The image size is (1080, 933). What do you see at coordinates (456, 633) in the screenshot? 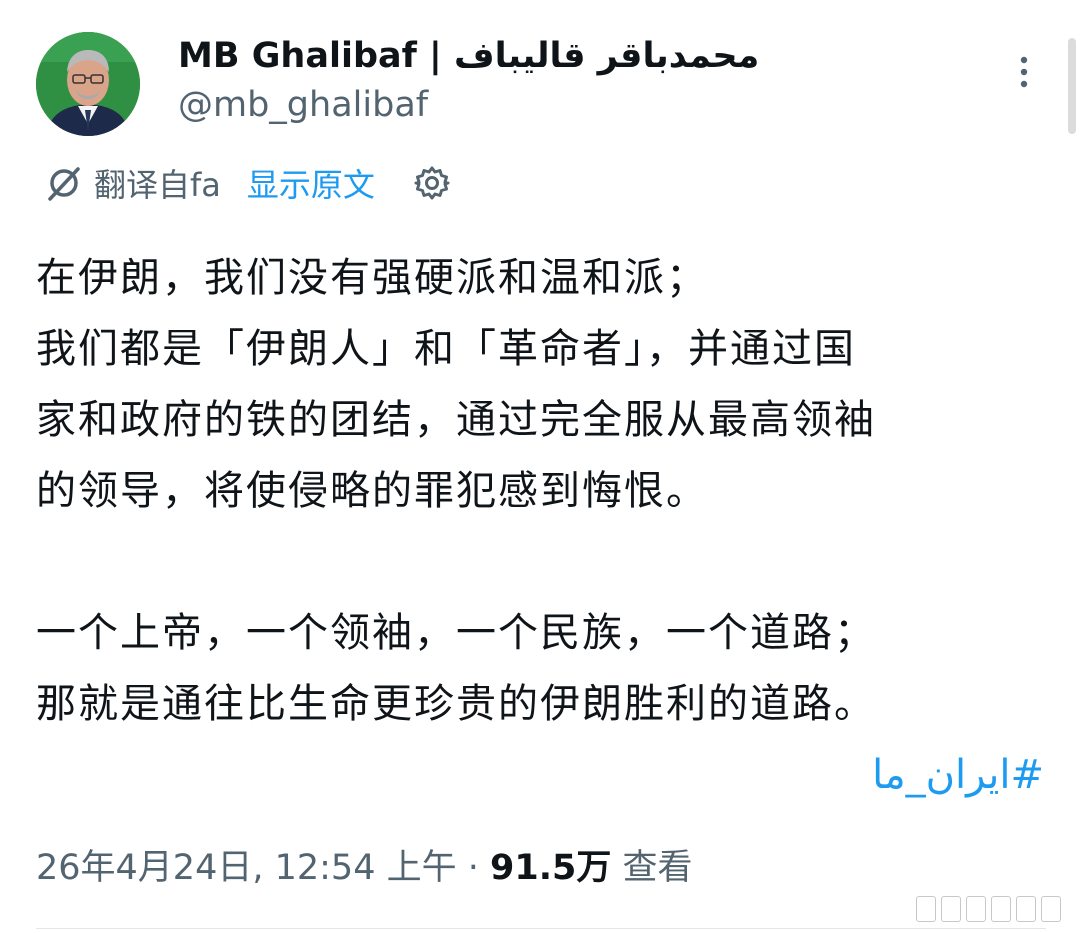
I see `tweet-line: 一个上帝，一个领袖，一个民族，一个道路；` at bounding box center [456, 633].